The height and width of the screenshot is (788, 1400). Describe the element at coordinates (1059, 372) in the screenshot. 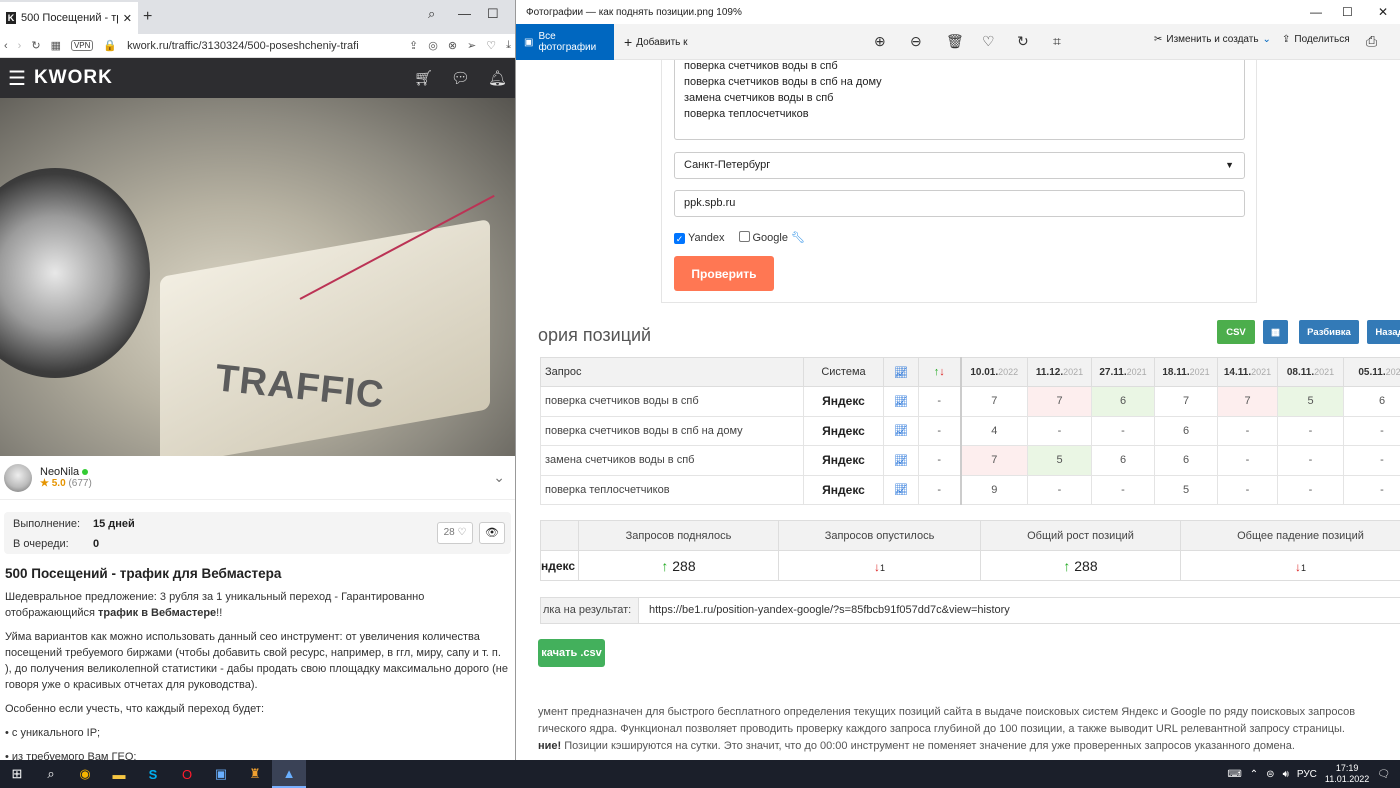

I see `col-date: 11.12.2021` at that location.